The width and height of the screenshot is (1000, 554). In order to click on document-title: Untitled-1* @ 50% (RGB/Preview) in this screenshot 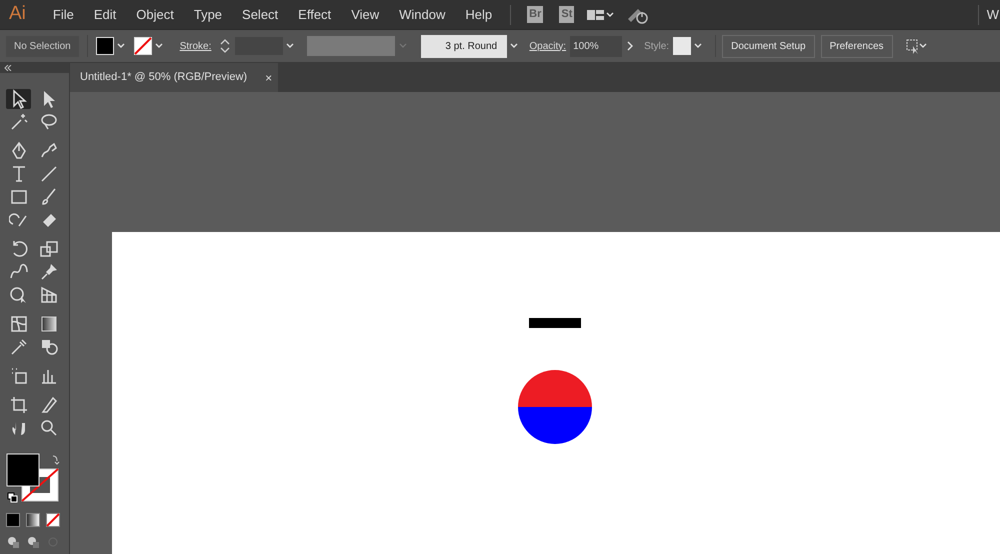, I will do `click(164, 78)`.